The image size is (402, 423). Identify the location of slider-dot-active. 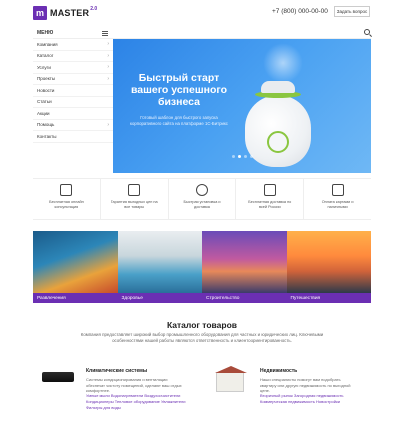
(239, 156).